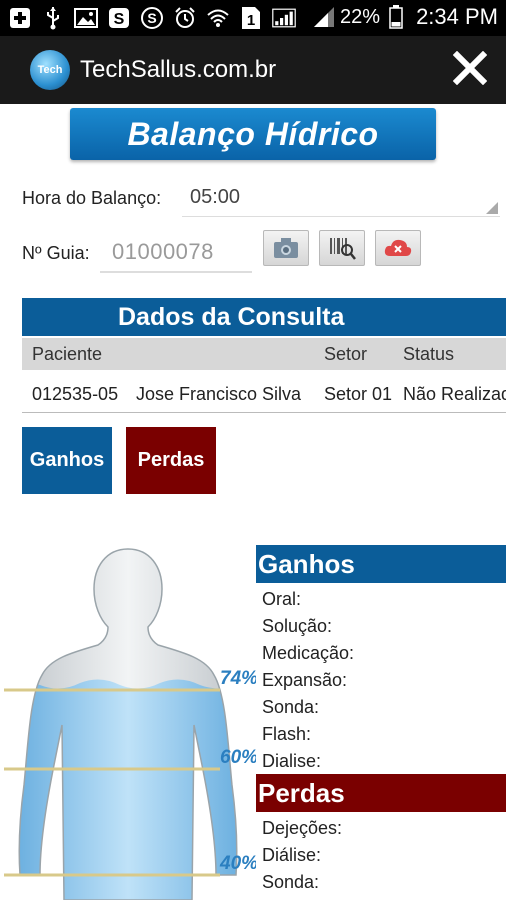  I want to click on ganhos-item-dialise: Dialise:, so click(292, 761).